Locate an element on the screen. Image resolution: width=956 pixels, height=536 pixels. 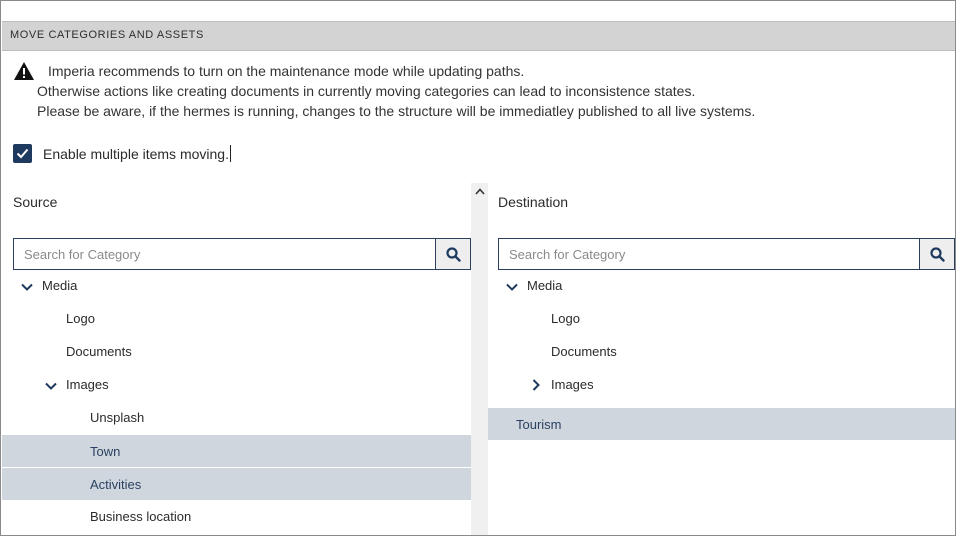
source-tree-item-unsplash: Unsplash is located at coordinates (236, 417).